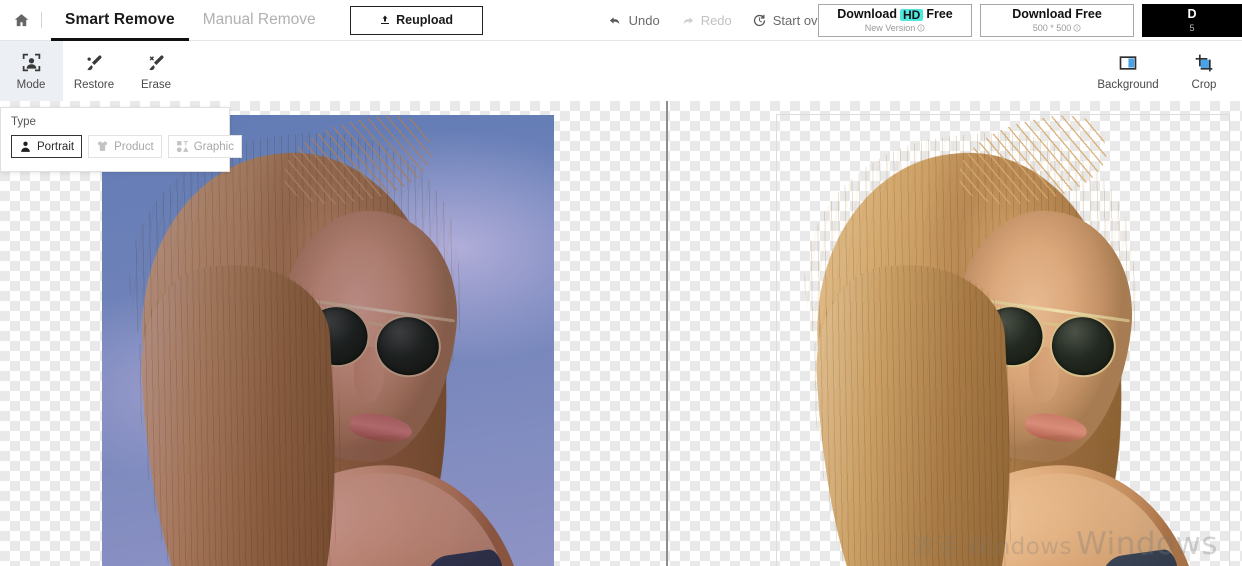 This screenshot has height=566, width=1242. Describe the element at coordinates (156, 63) in the screenshot. I see `brush-erase-icon` at that location.